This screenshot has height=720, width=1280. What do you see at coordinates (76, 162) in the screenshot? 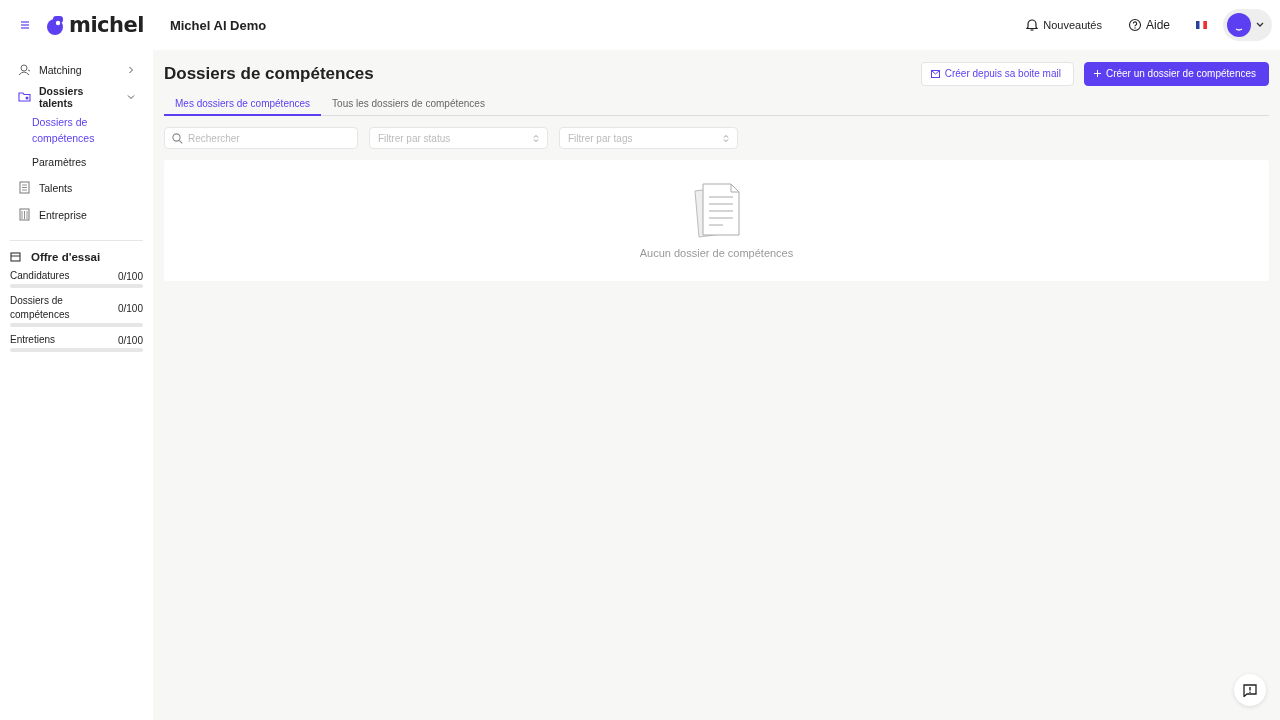
I see `nav-subitem: Paramètres` at bounding box center [76, 162].